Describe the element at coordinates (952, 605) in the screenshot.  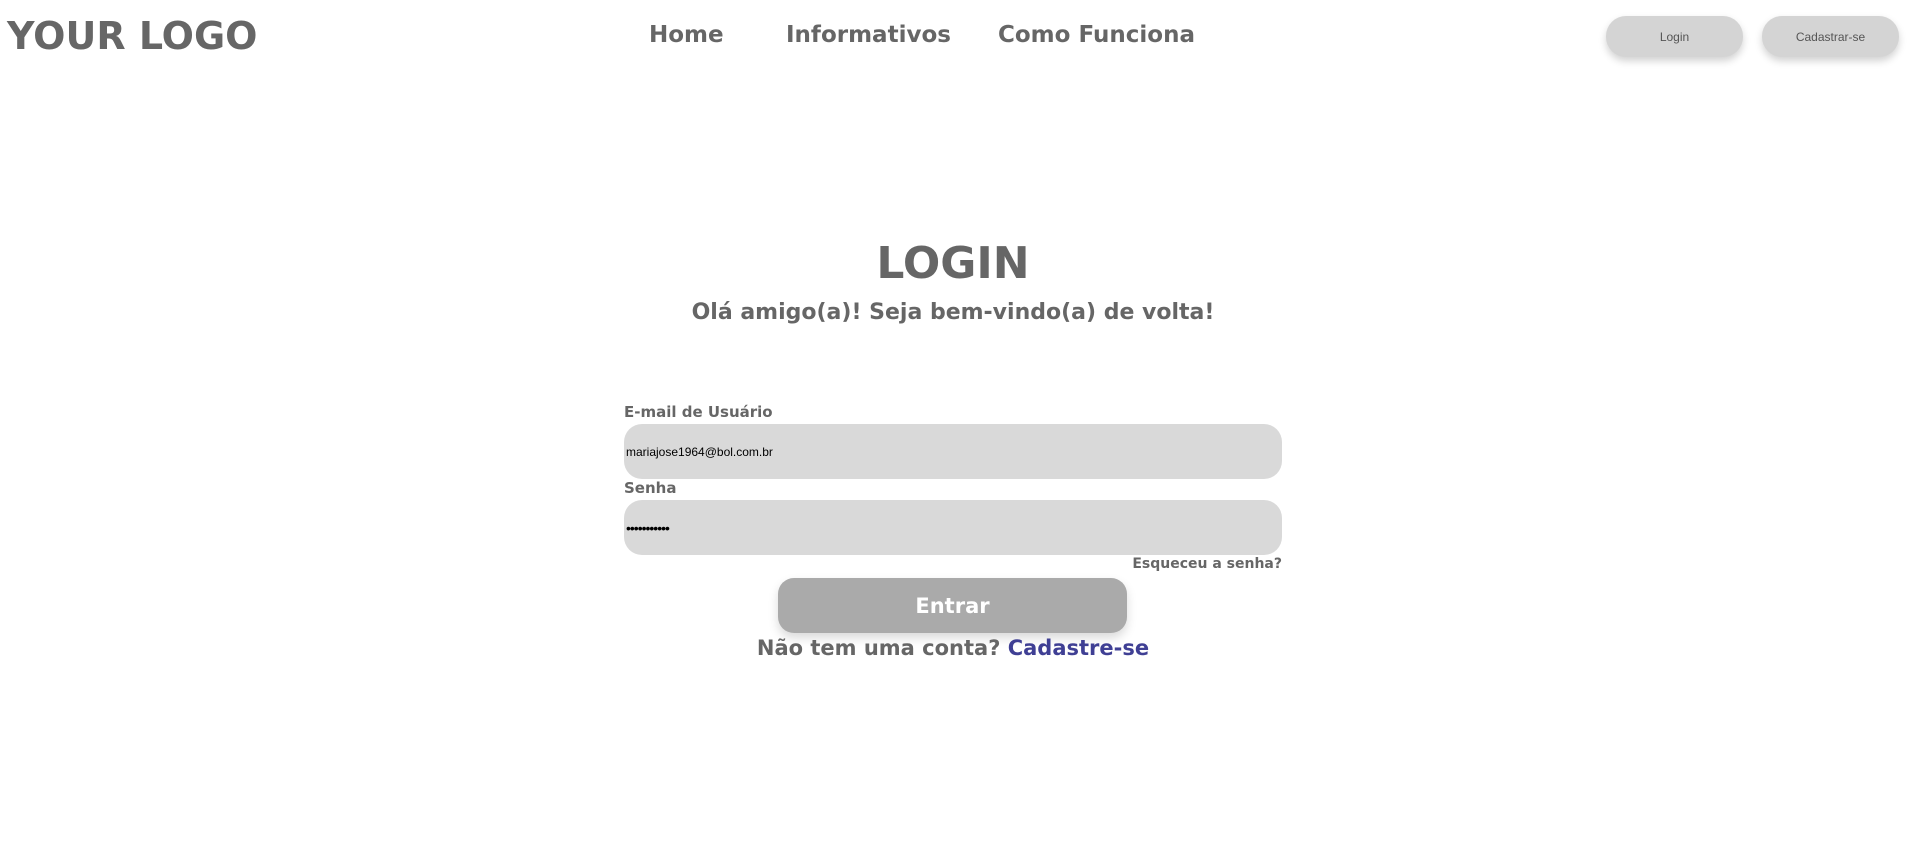
I see `submit-login-button: Entrar` at that location.